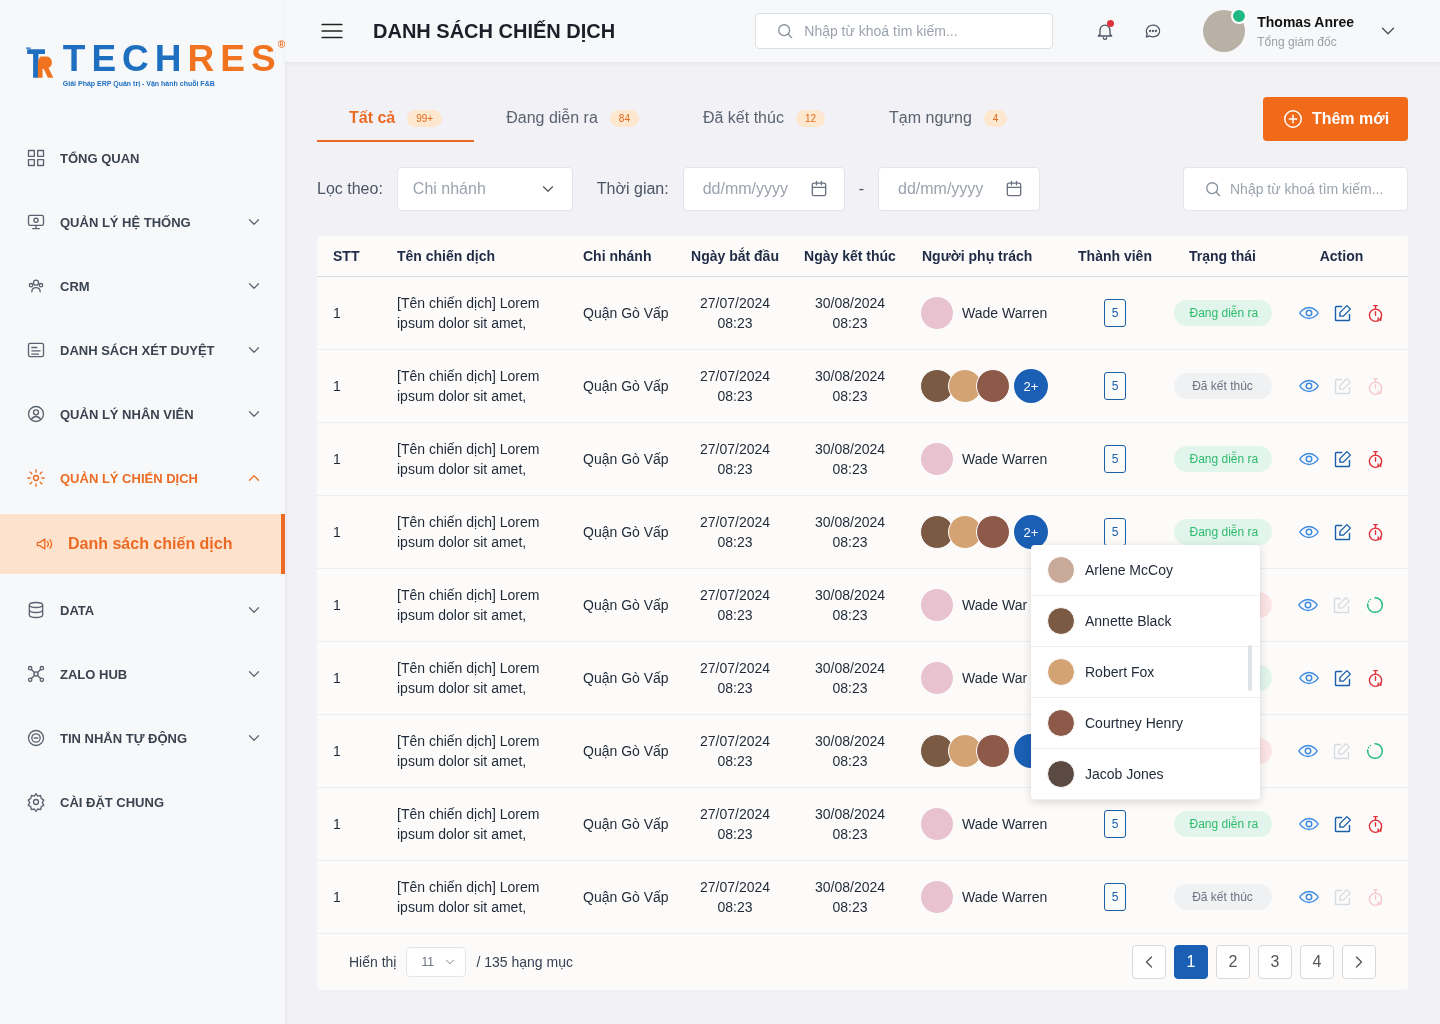 The height and width of the screenshot is (1024, 1440). Describe the element at coordinates (142, 738) in the screenshot. I see `sidebar-item: TIN NHẮN TỰ ĐỘNG` at that location.